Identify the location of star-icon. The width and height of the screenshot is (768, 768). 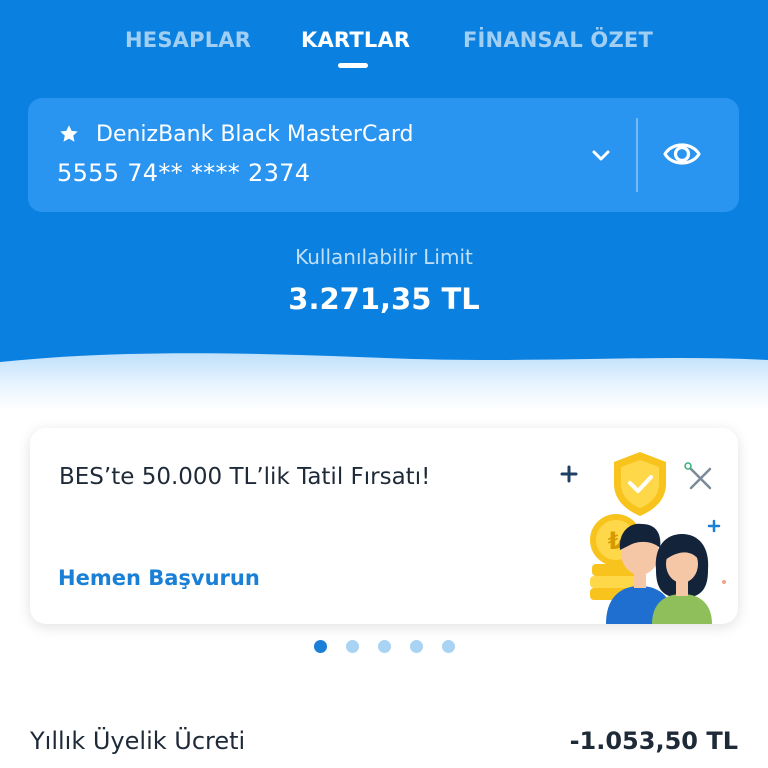
(69, 133).